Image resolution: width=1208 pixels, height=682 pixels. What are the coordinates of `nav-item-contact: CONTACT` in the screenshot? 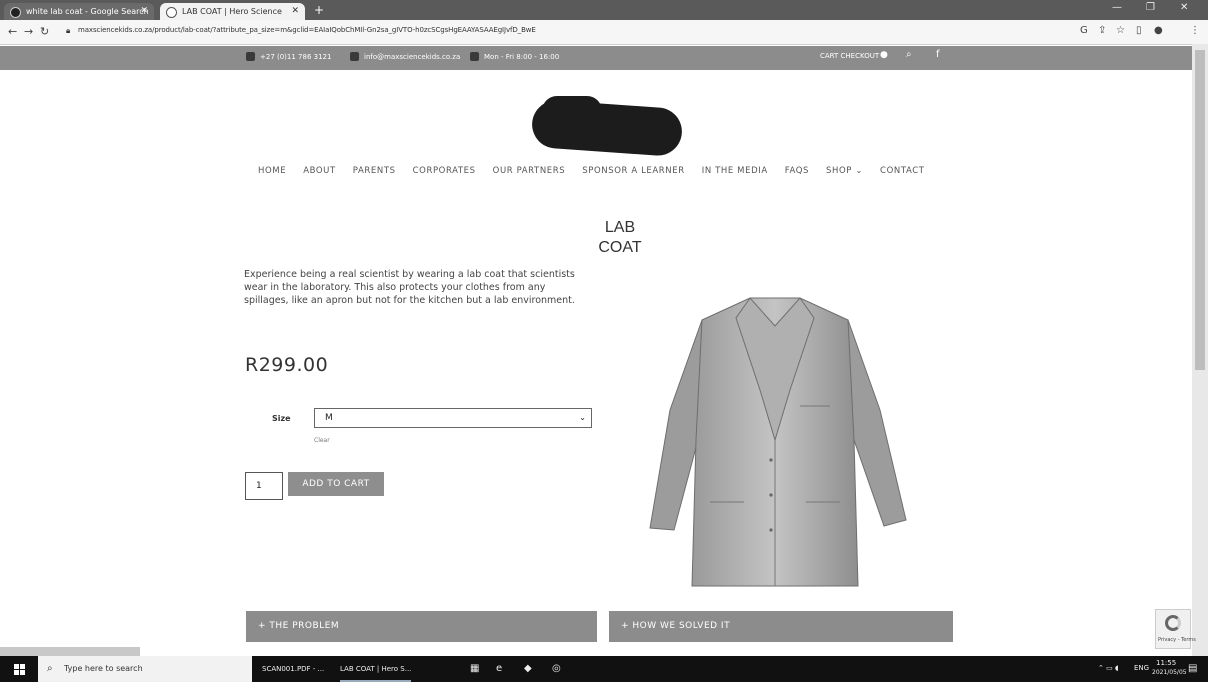 It's located at (902, 173).